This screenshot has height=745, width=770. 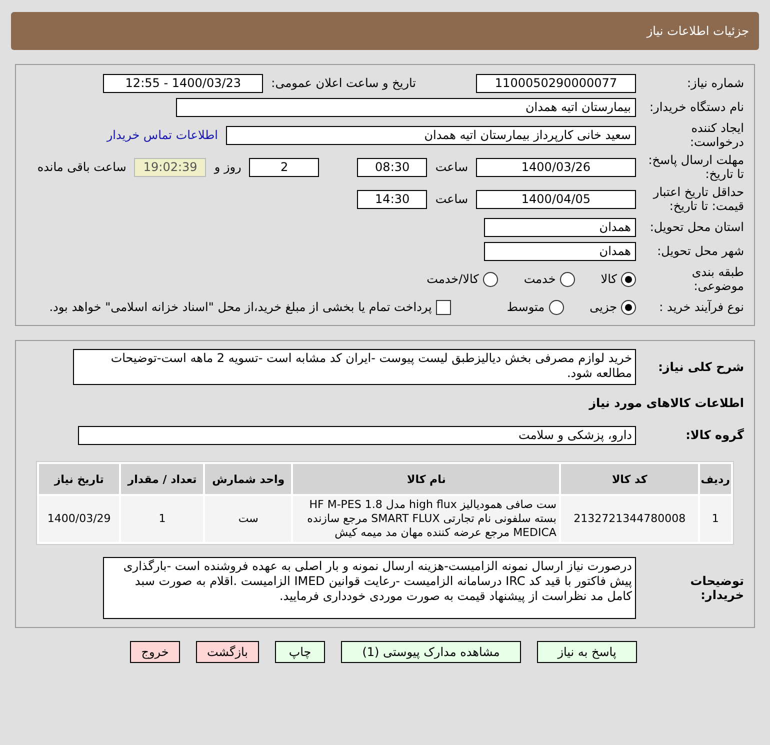 I want to click on radio-option: کالا, so click(x=618, y=279).